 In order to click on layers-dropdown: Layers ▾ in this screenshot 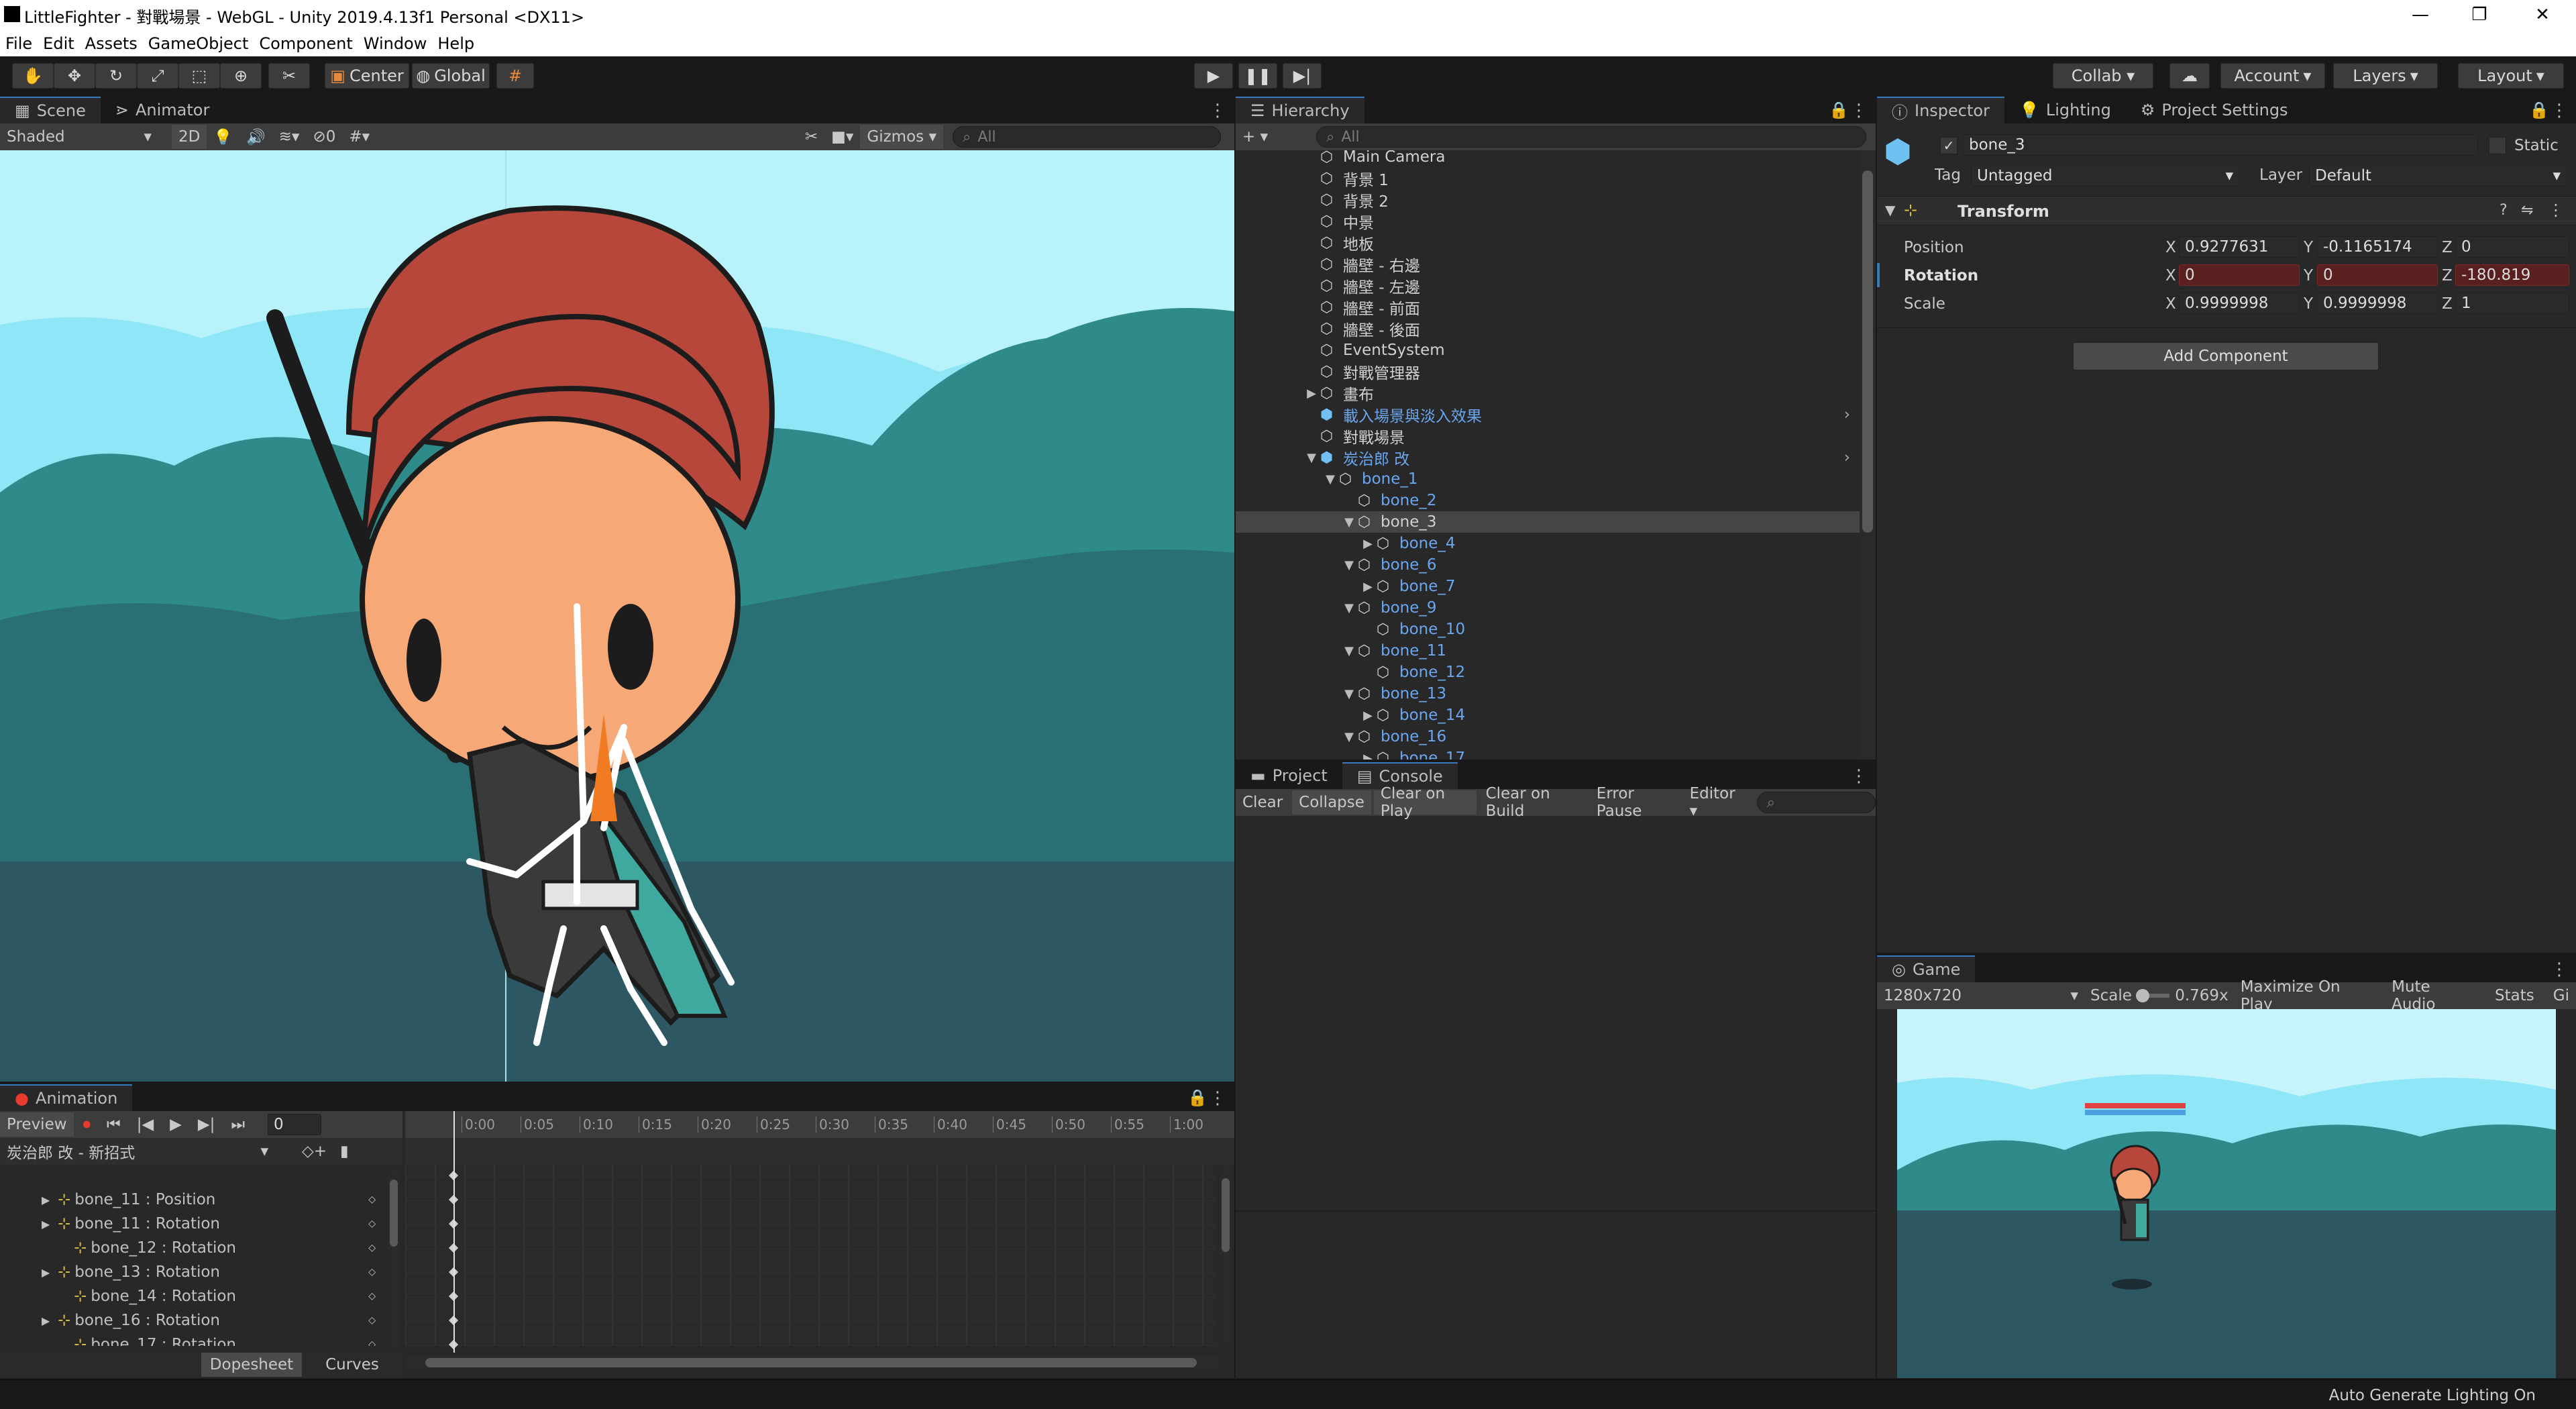, I will do `click(2385, 76)`.